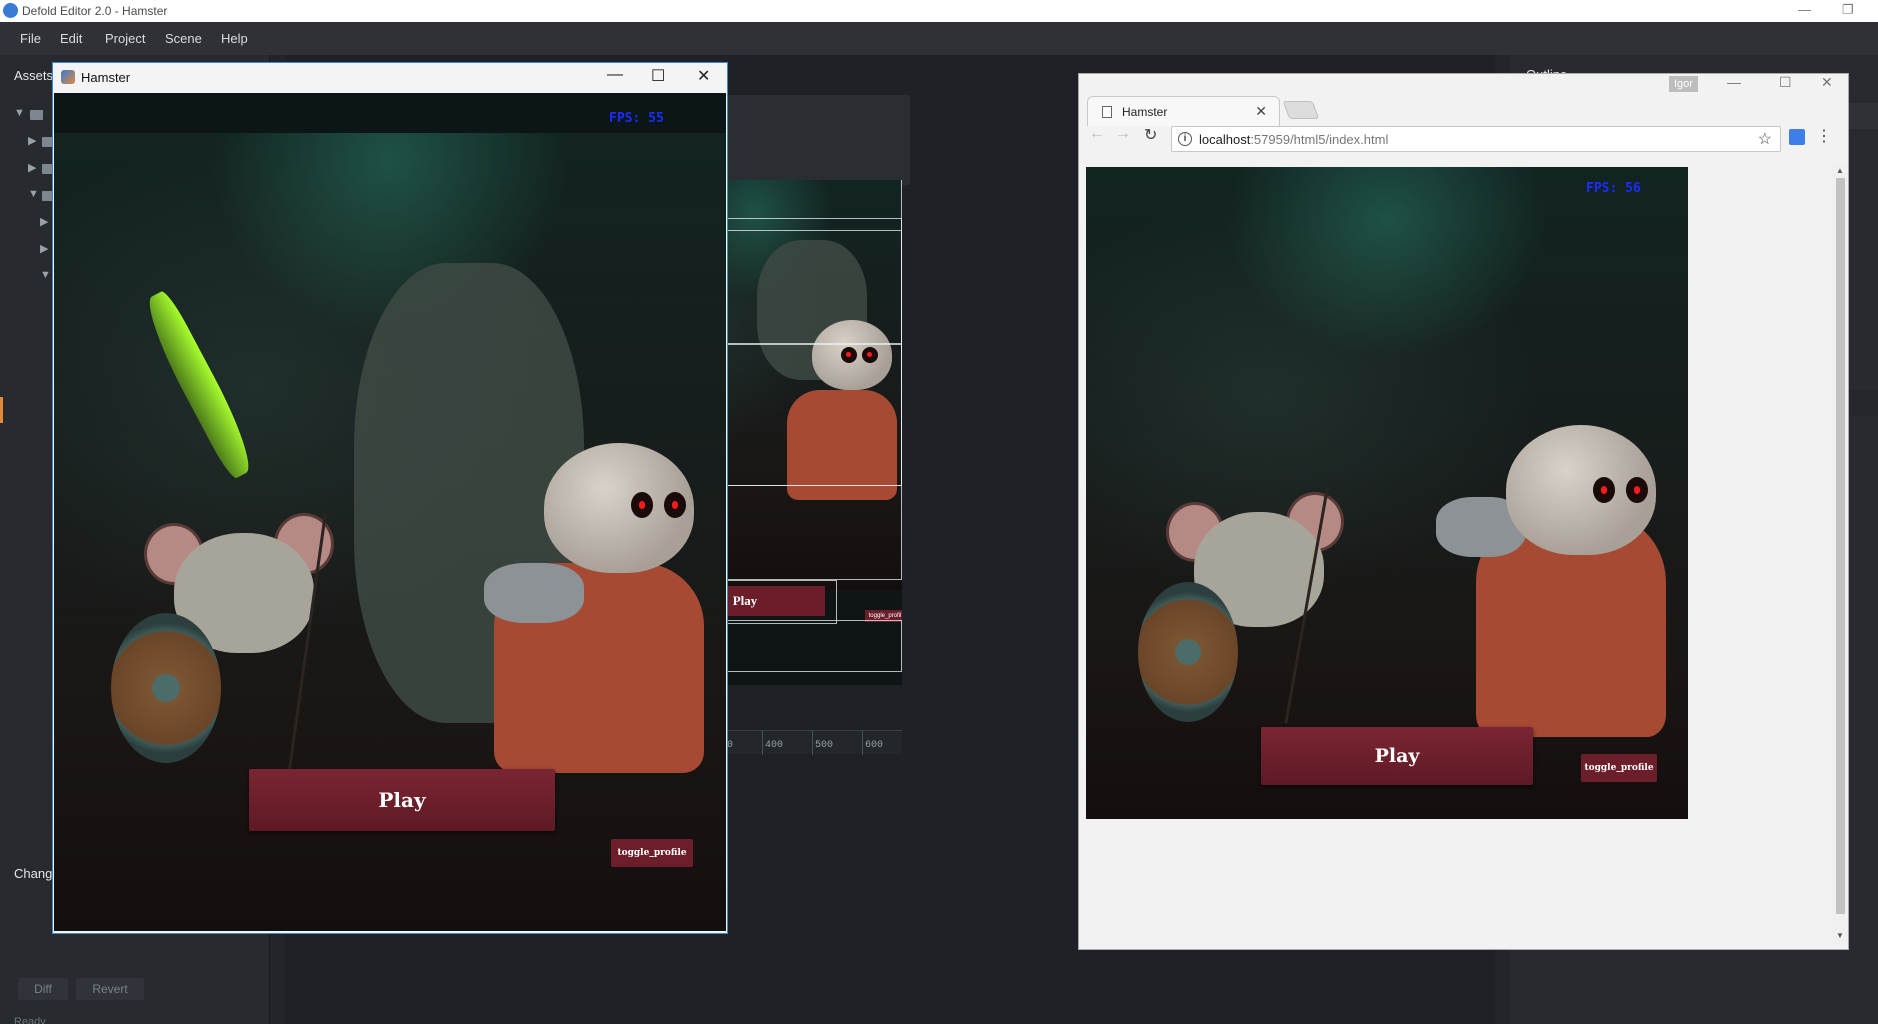 This screenshot has width=1878, height=1024. Describe the element at coordinates (1150, 135) in the screenshot. I see `reload-icon: ↻` at that location.